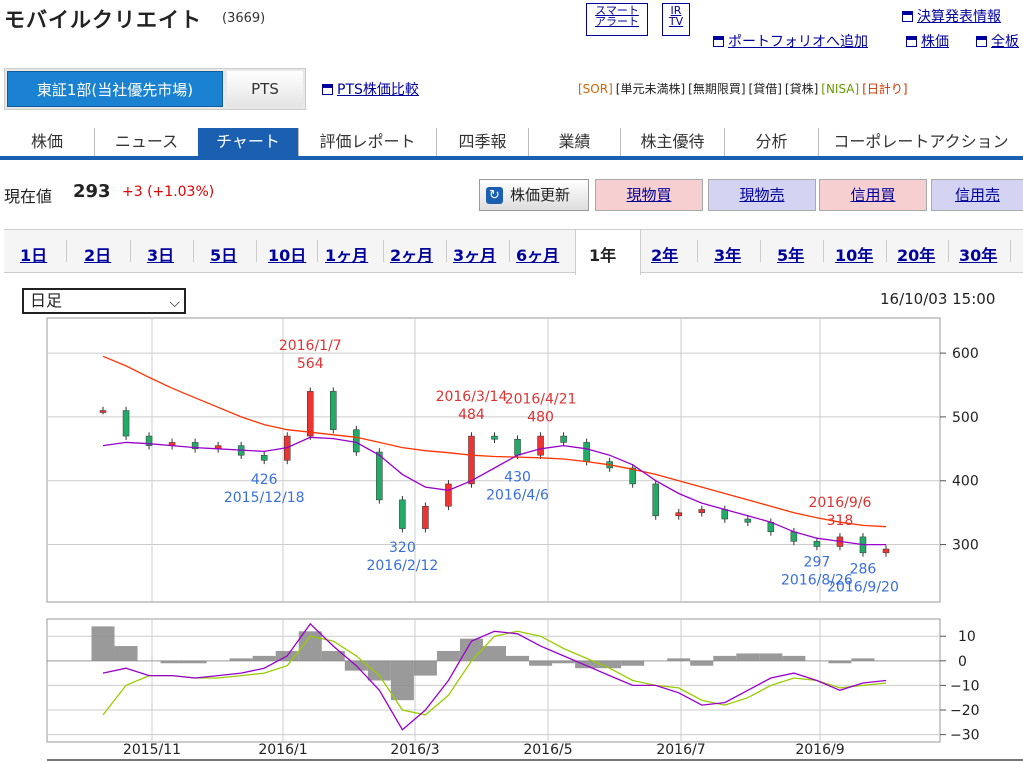 The image size is (1023, 763). What do you see at coordinates (248, 142) in the screenshot?
I see `tab-chart: チャート` at bounding box center [248, 142].